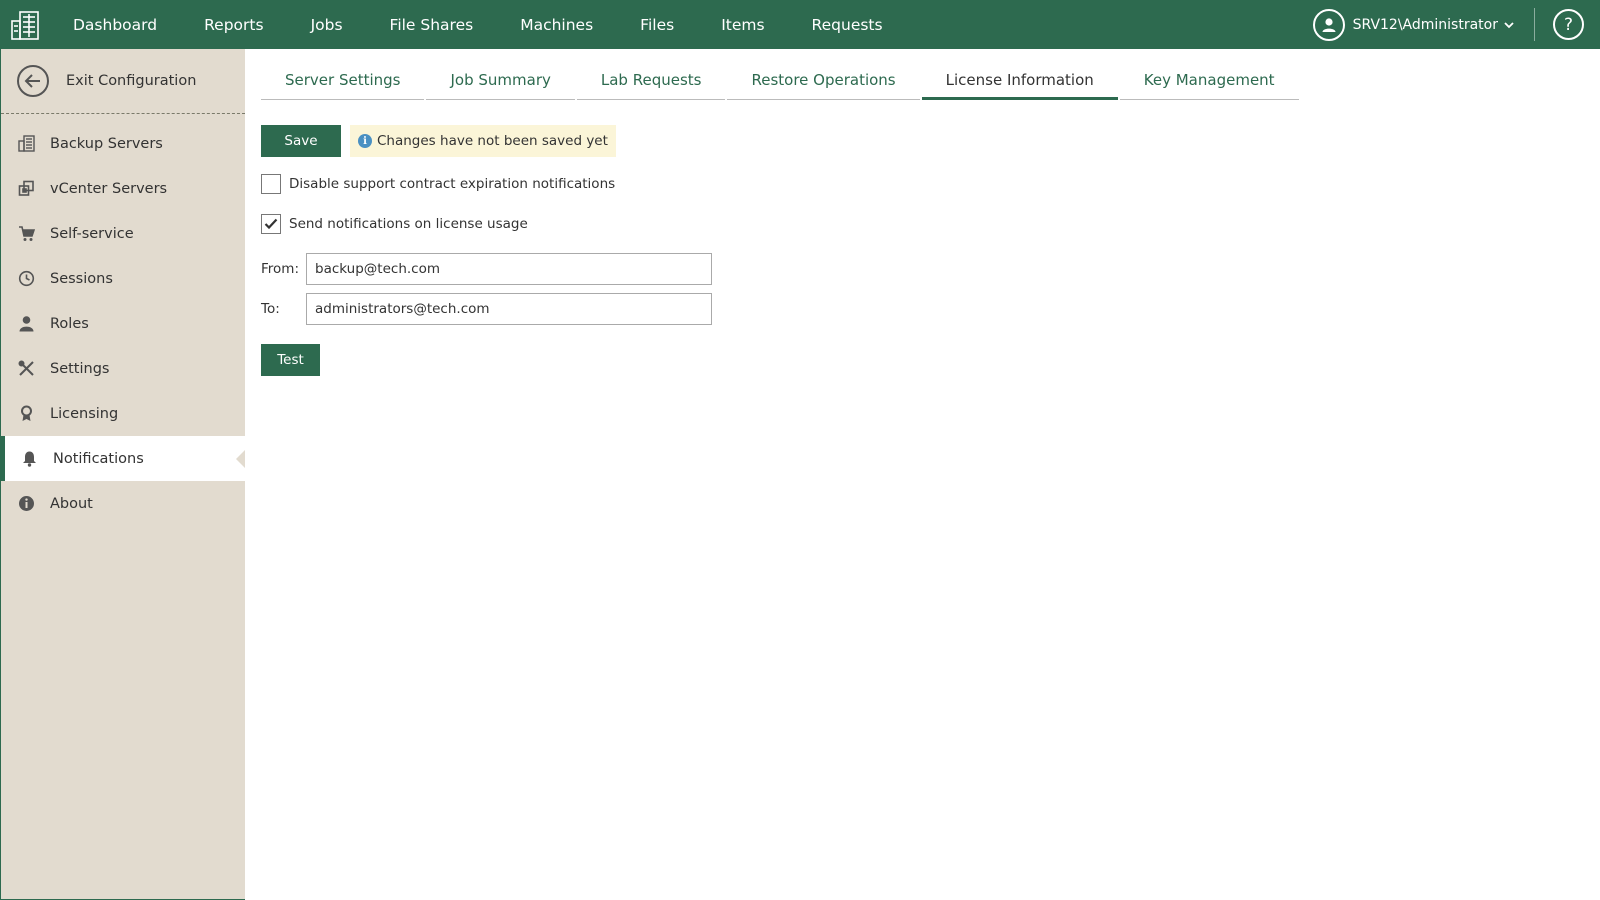 The image size is (1600, 900). I want to click on nav-jobs: Jobs, so click(327, 25).